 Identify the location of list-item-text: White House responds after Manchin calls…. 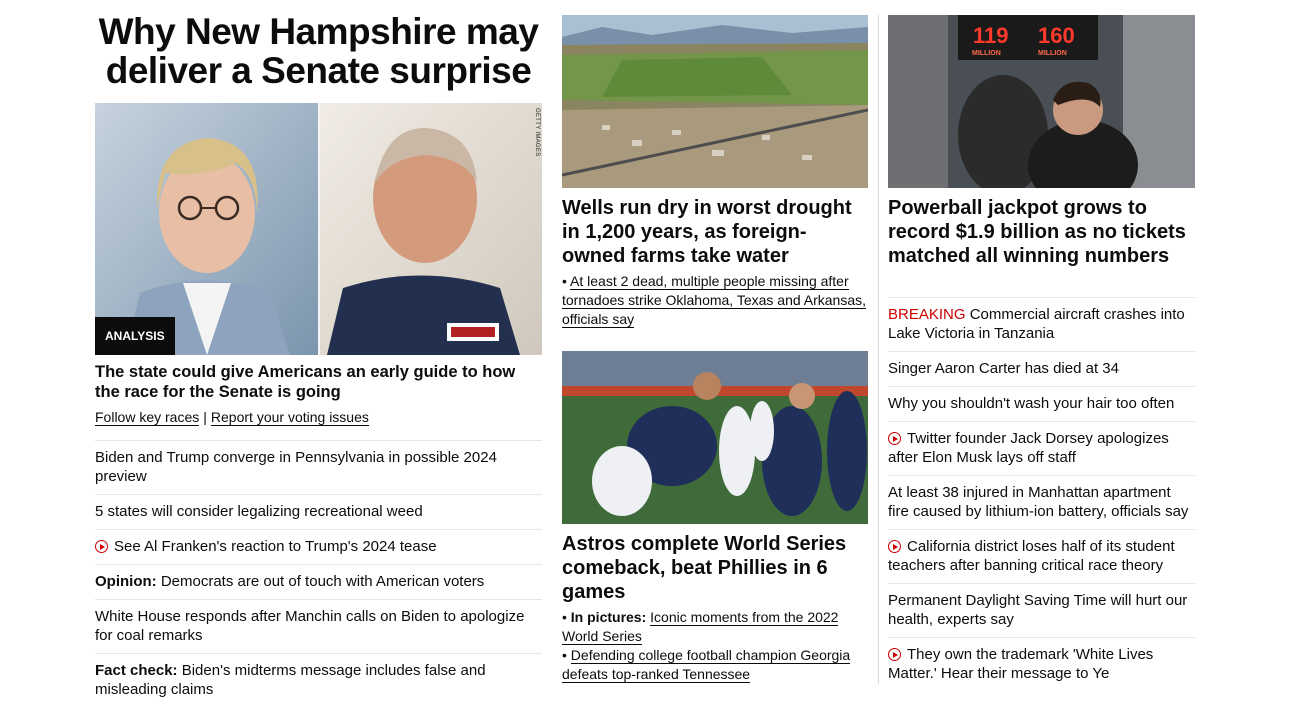
(310, 626).